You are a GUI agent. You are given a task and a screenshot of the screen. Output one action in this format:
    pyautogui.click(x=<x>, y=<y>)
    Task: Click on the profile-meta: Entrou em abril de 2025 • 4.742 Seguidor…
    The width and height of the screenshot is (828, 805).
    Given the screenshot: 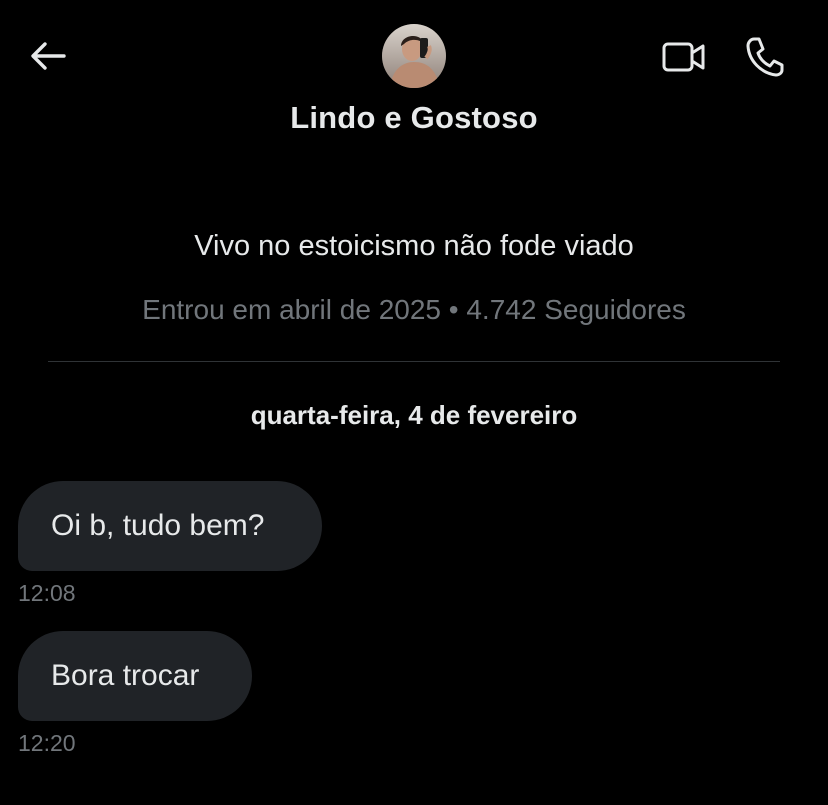 What is the action you would take?
    pyautogui.click(x=414, y=309)
    